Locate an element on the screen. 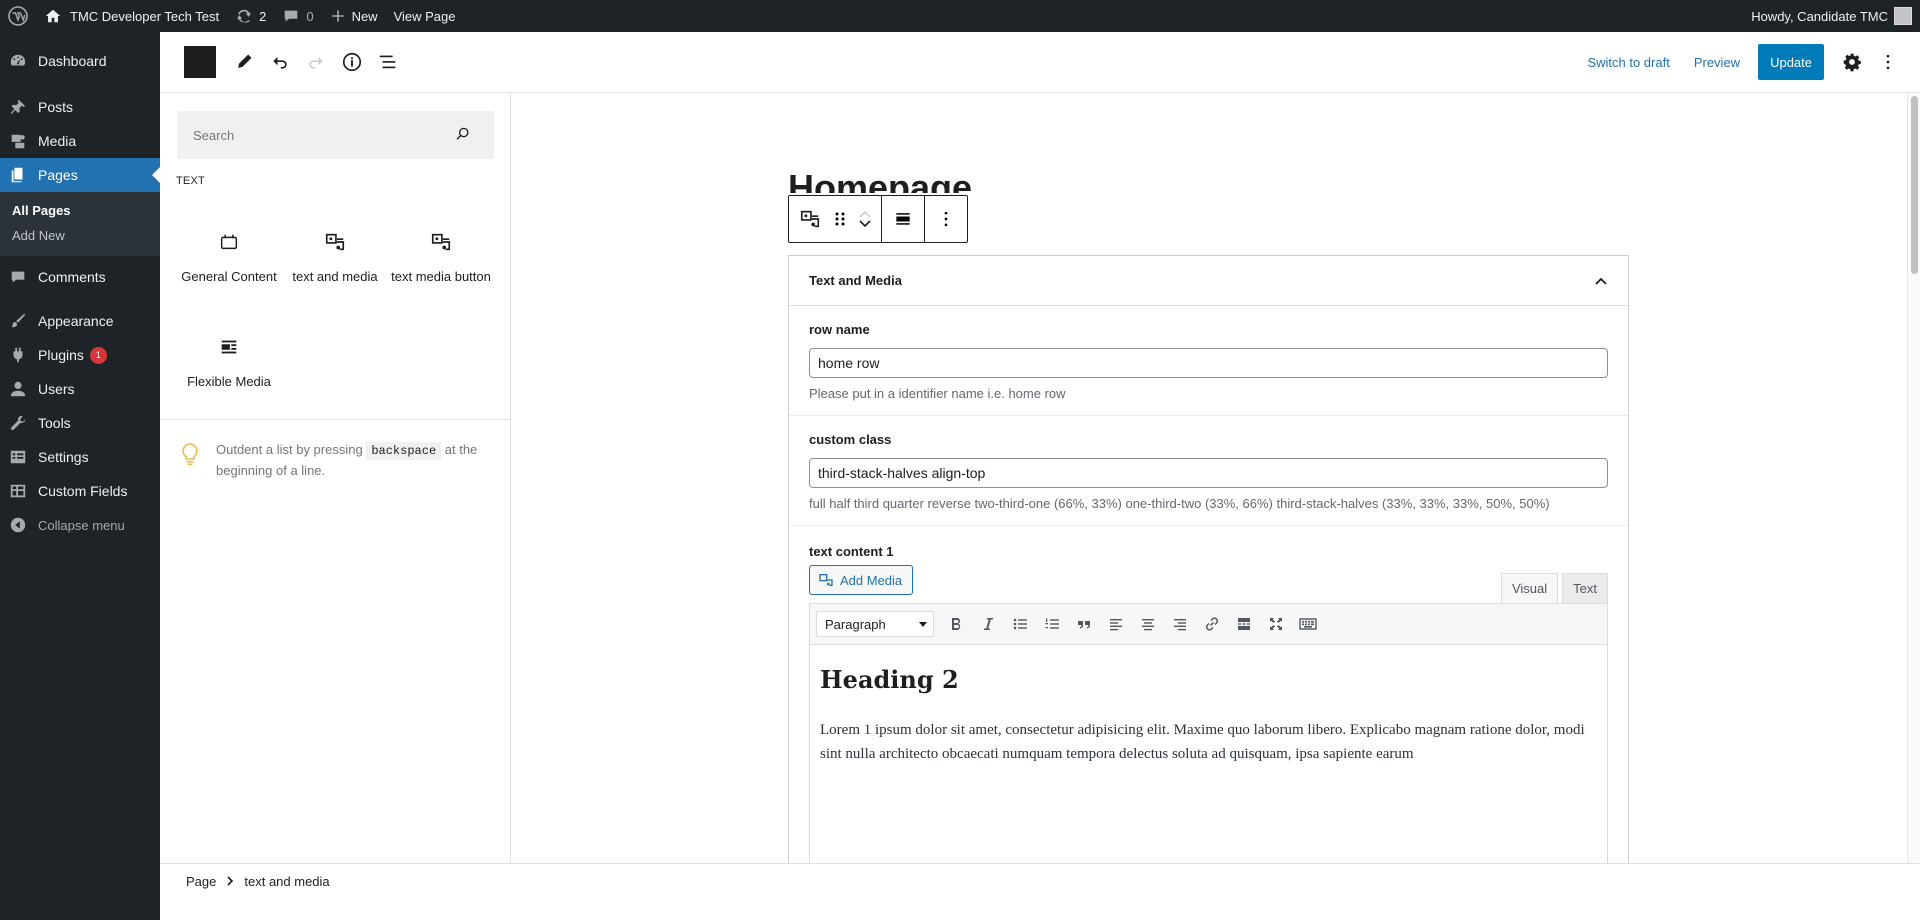  view-page-label: View Page is located at coordinates (424, 16).